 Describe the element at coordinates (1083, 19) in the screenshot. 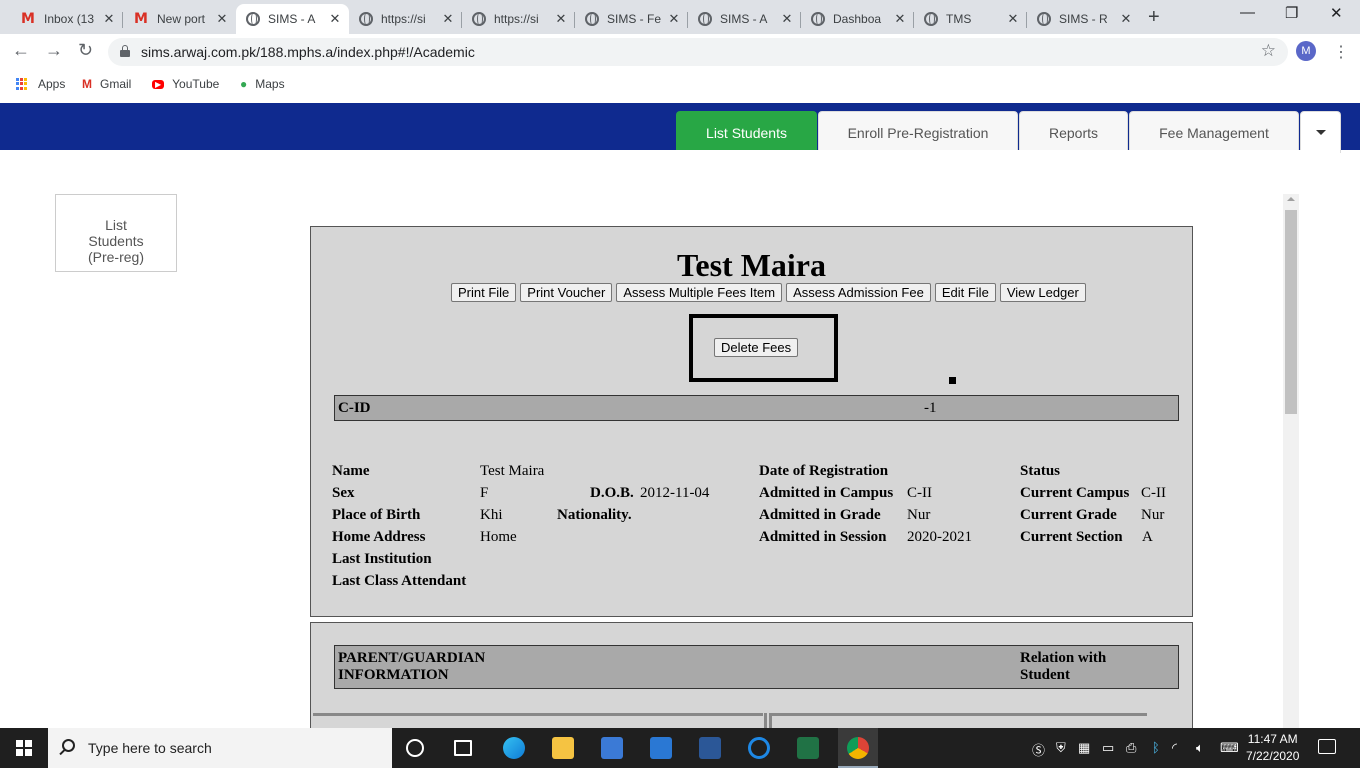

I see `browser-tab-sims-r: SIMS - R ✕` at that location.